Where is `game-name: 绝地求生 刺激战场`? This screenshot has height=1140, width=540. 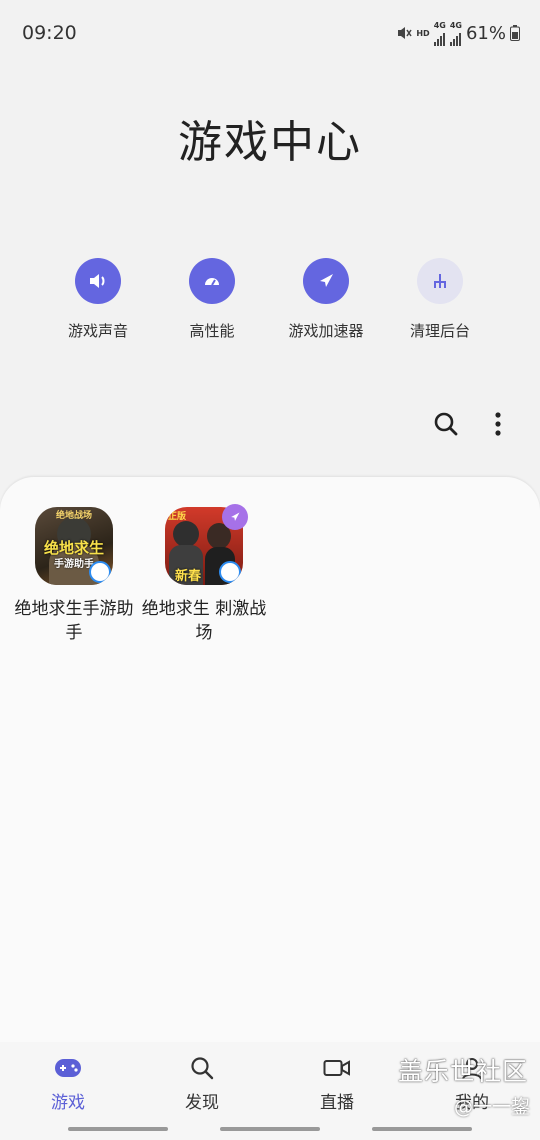 game-name: 绝地求生 刺激战场 is located at coordinates (204, 621).